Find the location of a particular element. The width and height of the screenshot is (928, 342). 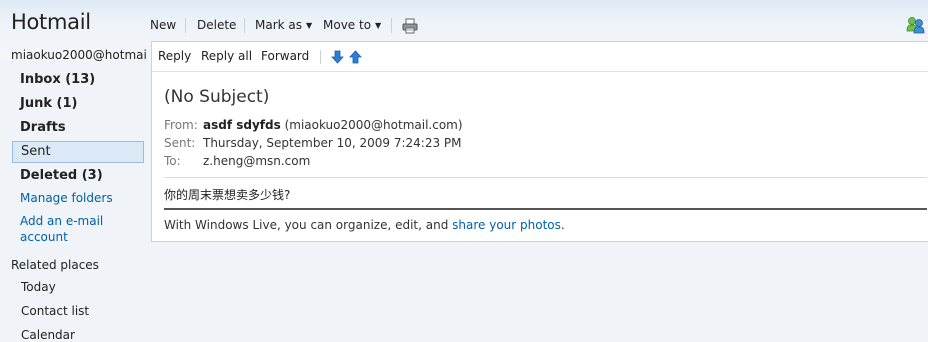

forward-button: Forward is located at coordinates (285, 56).